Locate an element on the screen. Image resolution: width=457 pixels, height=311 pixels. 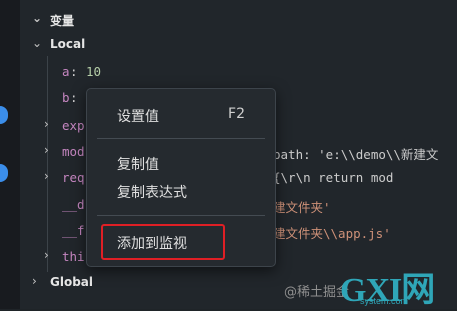
annotation-highlight-box is located at coordinates (163, 242).